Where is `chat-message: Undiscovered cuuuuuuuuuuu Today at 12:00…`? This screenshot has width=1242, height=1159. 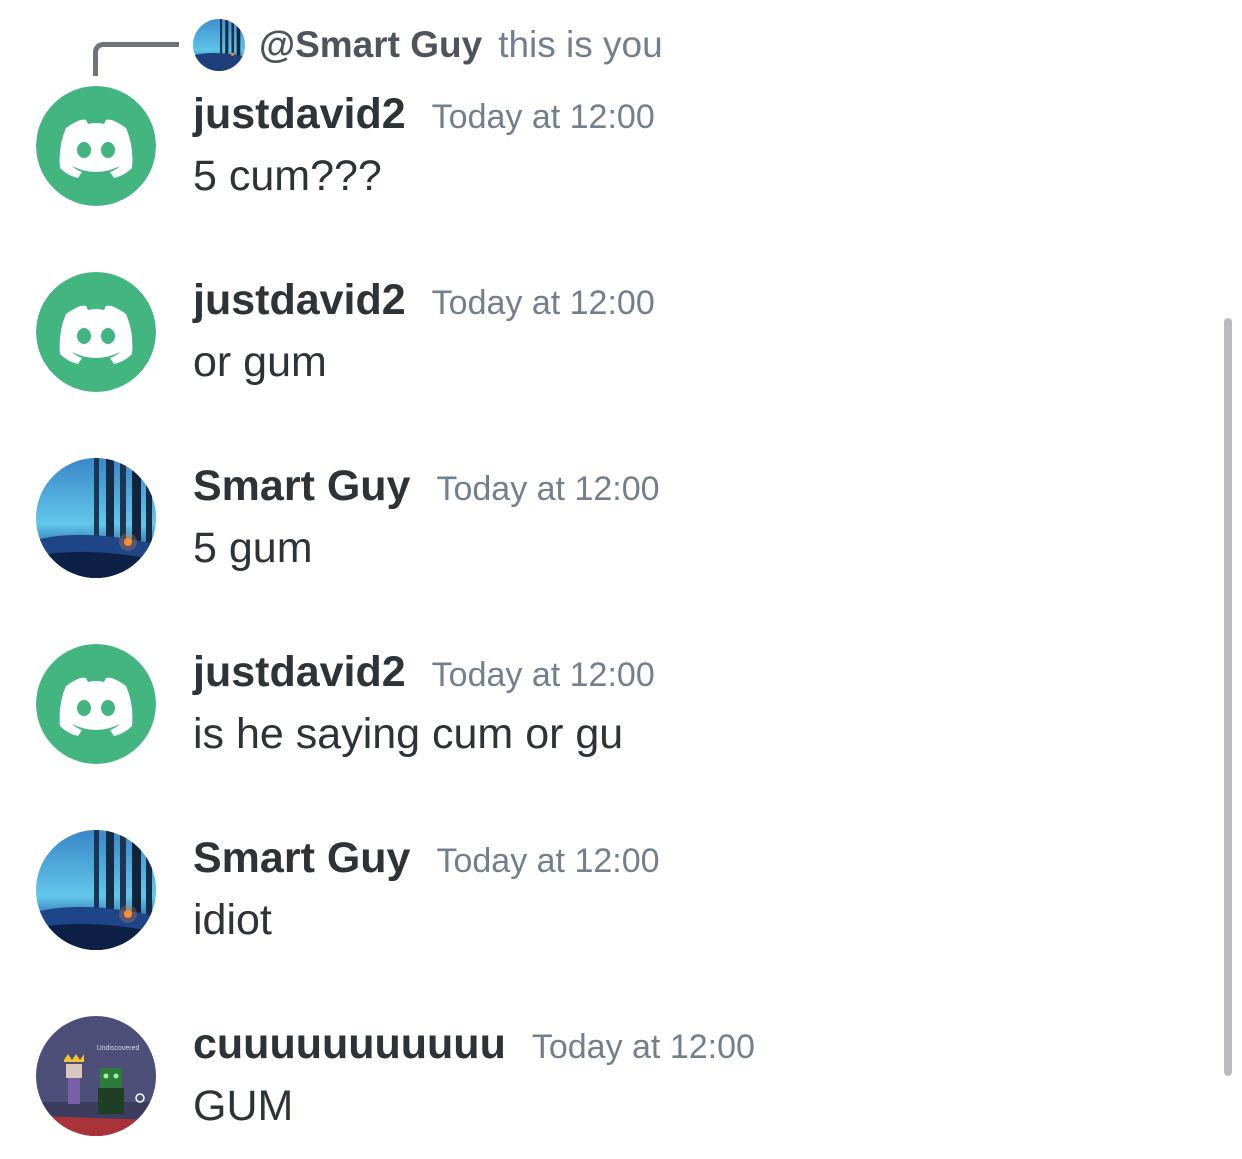
chat-message: Undiscovered cuuuuuuuuuuu Today at 12:00… is located at coordinates (600, 1086).